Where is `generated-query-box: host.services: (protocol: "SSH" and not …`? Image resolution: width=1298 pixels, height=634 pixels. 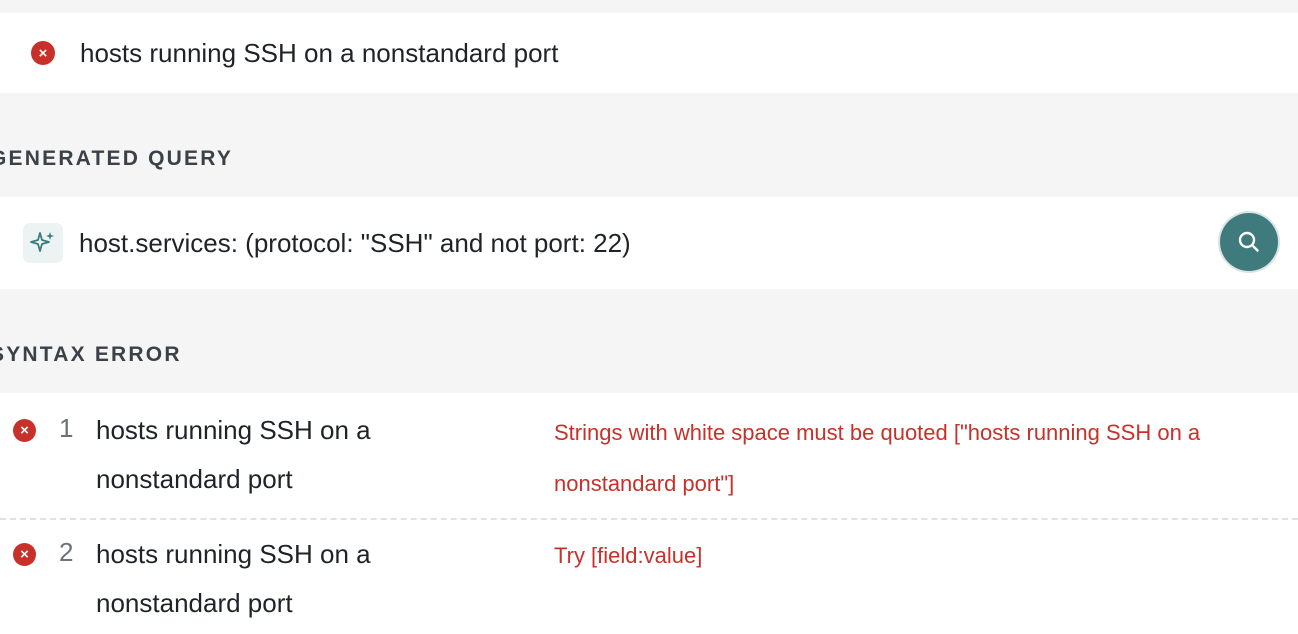
generated-query-box: host.services: (protocol: "SSH" and not … is located at coordinates (649, 243).